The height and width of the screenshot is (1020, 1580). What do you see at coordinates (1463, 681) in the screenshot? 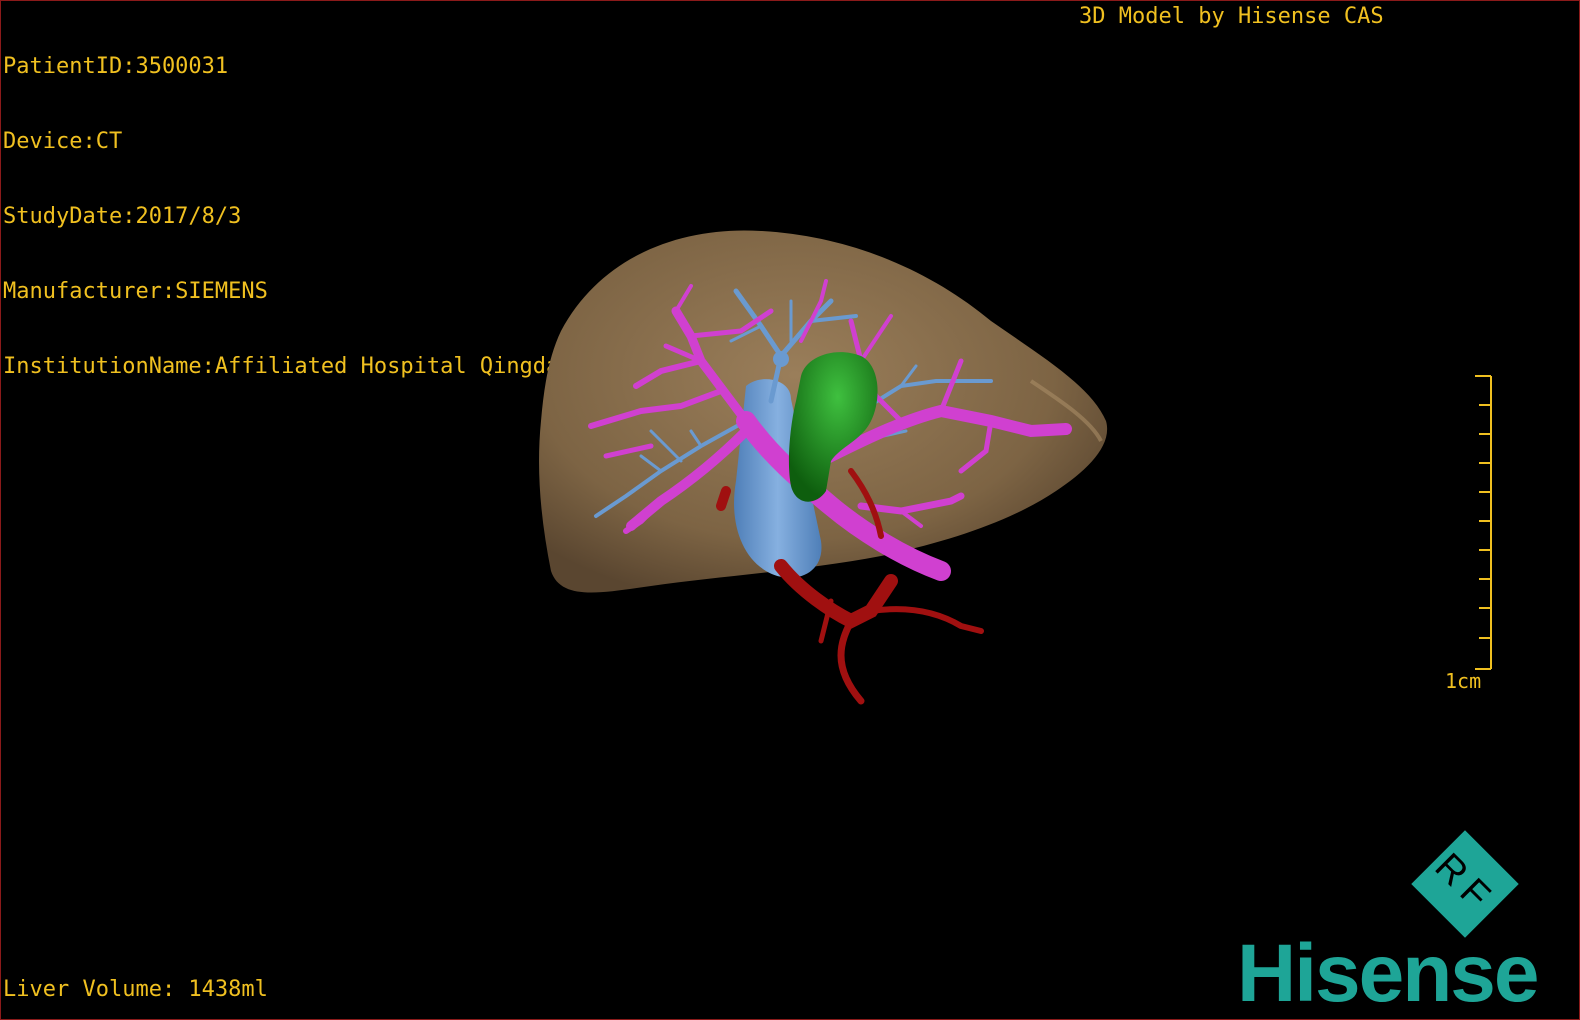
I see `scale-bar-label: 1cm` at bounding box center [1463, 681].